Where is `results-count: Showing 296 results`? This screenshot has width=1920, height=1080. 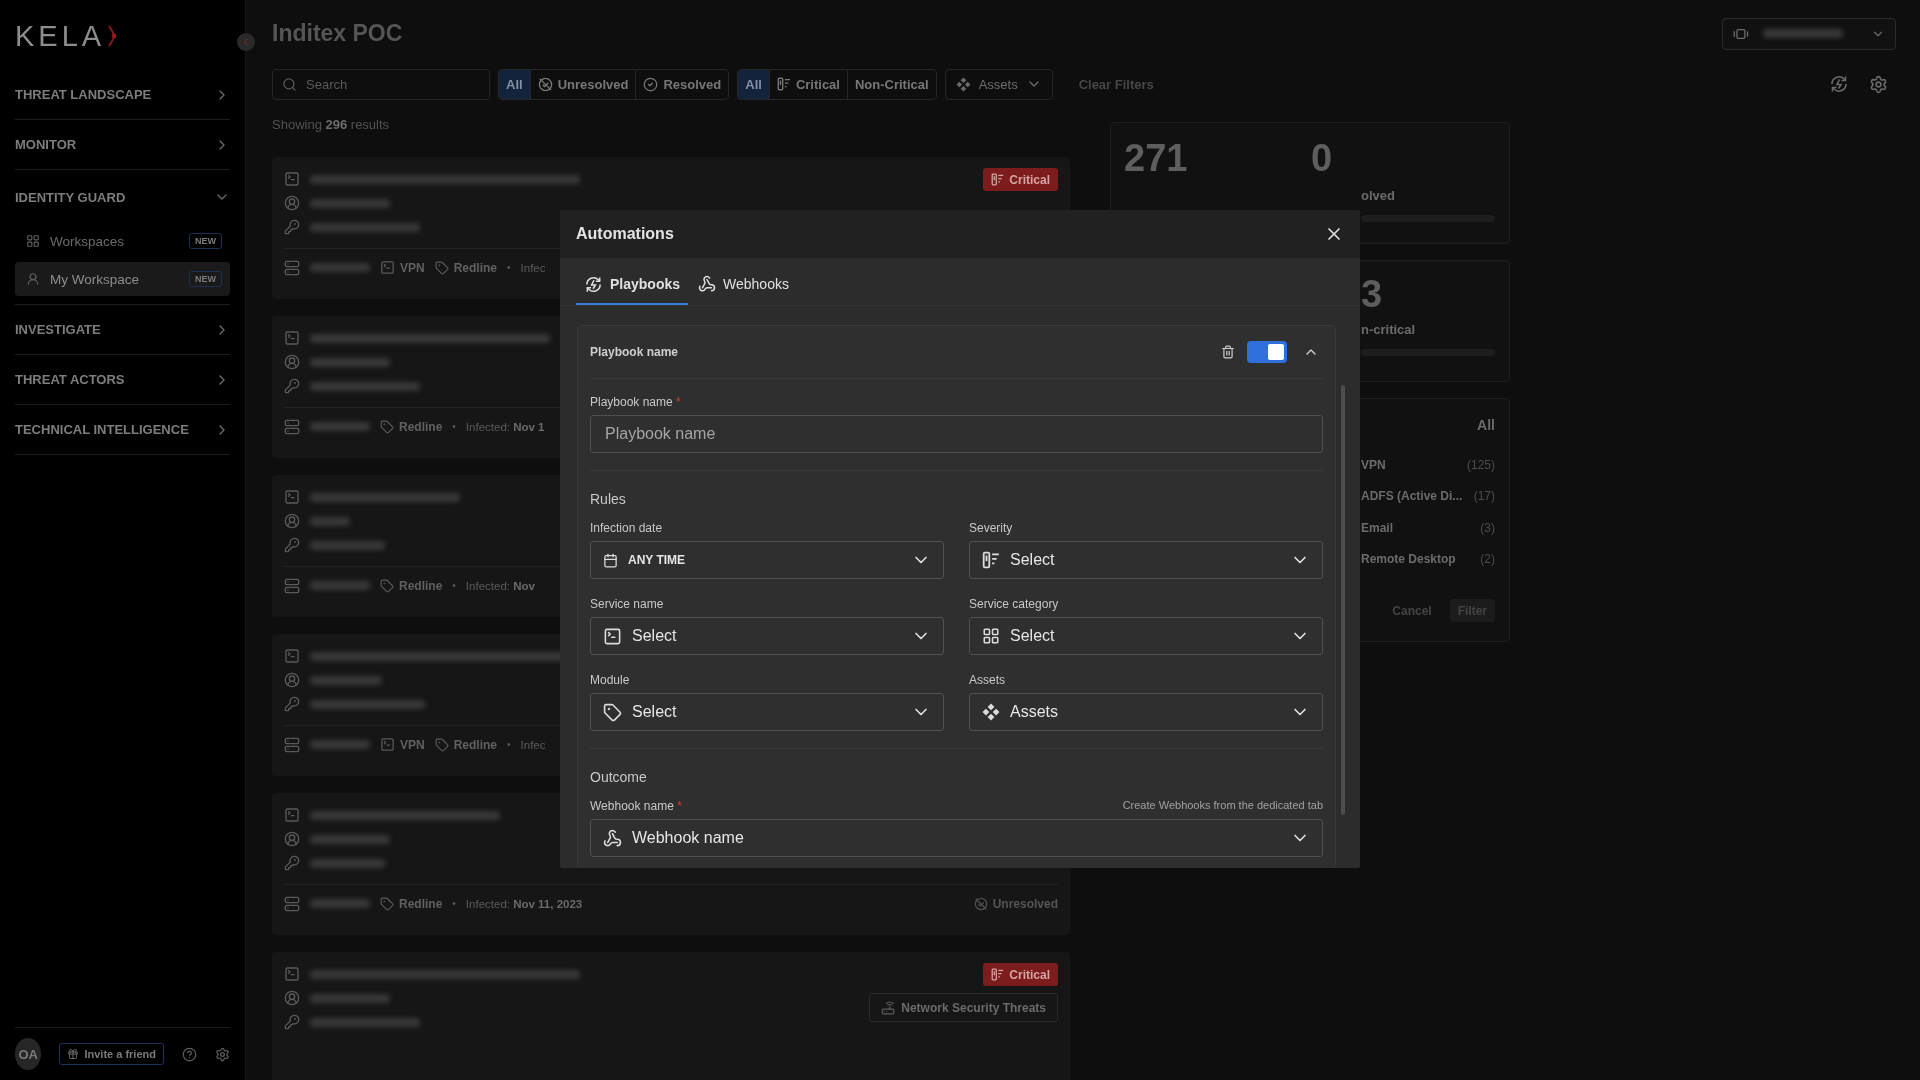 results-count: Showing 296 results is located at coordinates (331, 125).